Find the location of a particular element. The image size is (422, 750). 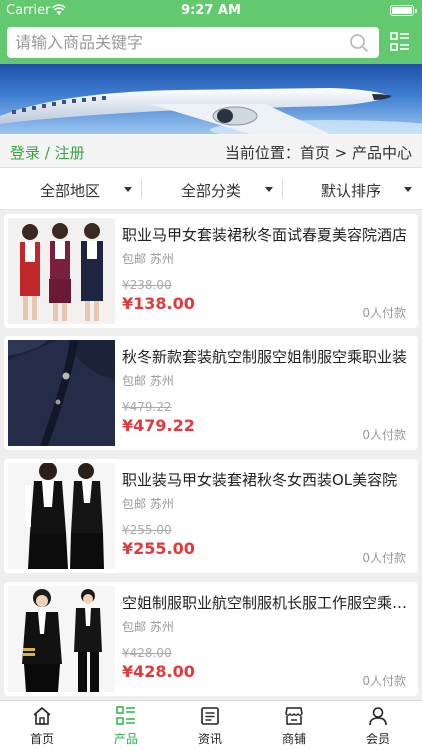

search-input is located at coordinates (175, 42).